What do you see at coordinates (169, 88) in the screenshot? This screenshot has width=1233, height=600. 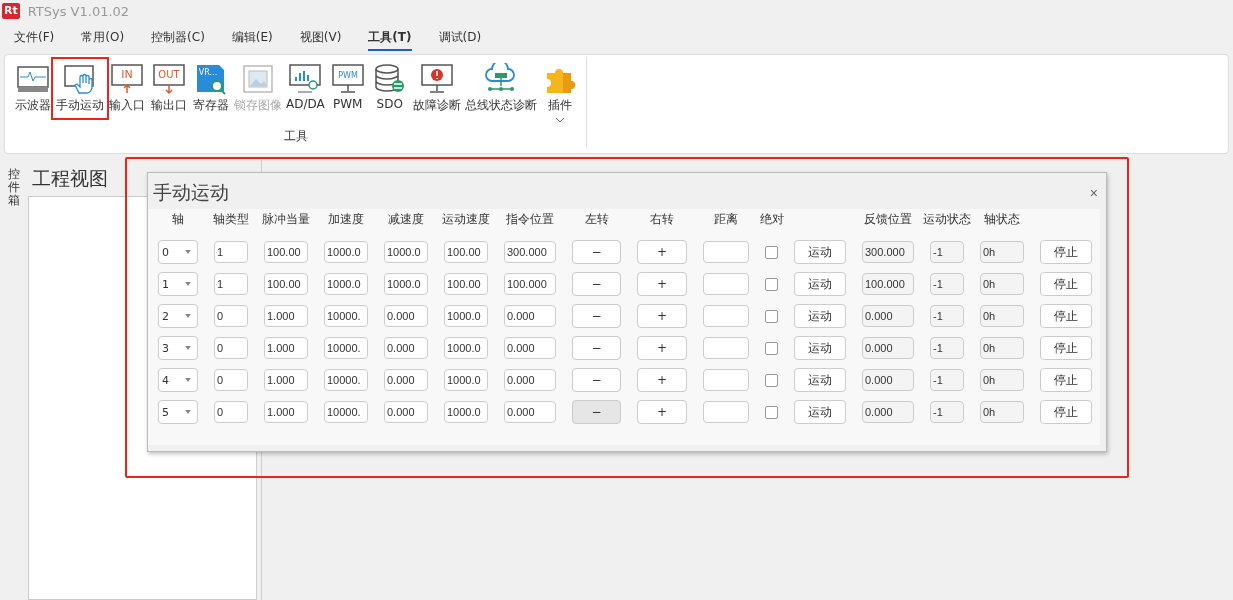 I see `ribbon-button: OUT 输出口` at bounding box center [169, 88].